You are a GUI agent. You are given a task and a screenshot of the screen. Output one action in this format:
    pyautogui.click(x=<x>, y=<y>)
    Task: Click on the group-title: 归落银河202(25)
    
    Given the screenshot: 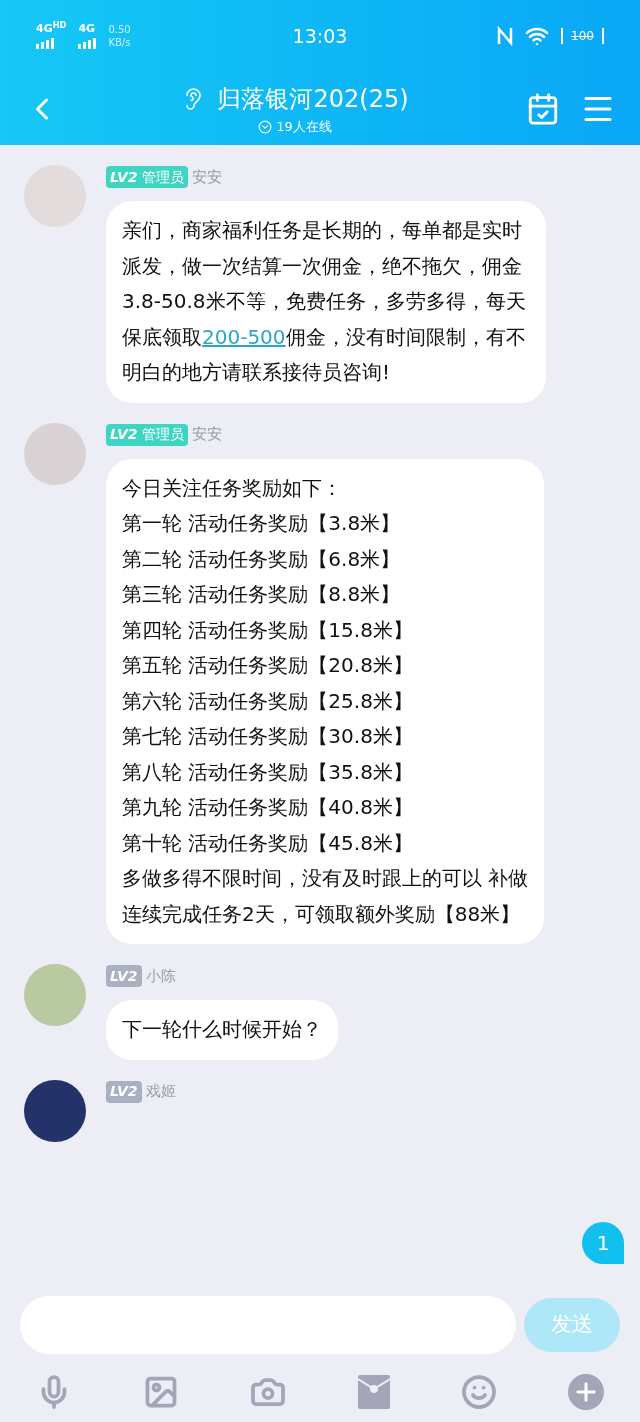 What is the action you would take?
    pyautogui.click(x=313, y=99)
    